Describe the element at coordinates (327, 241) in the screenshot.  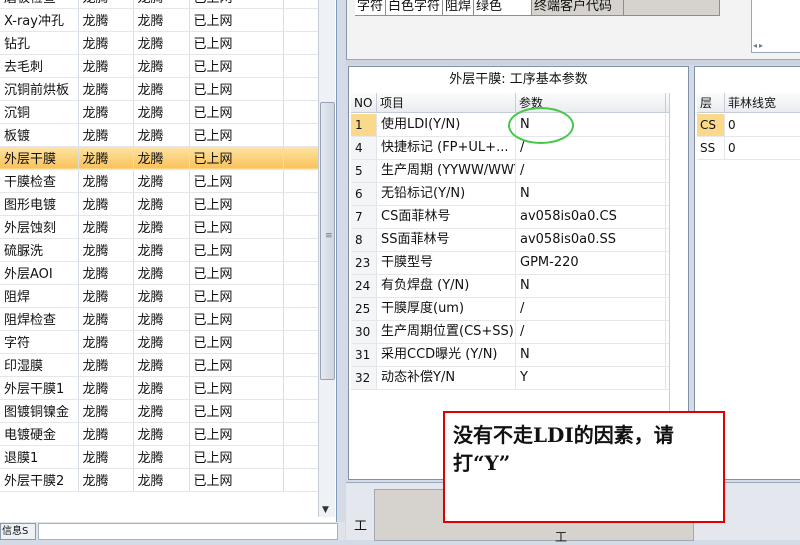
I see `scroll-thumb: ≡` at that location.